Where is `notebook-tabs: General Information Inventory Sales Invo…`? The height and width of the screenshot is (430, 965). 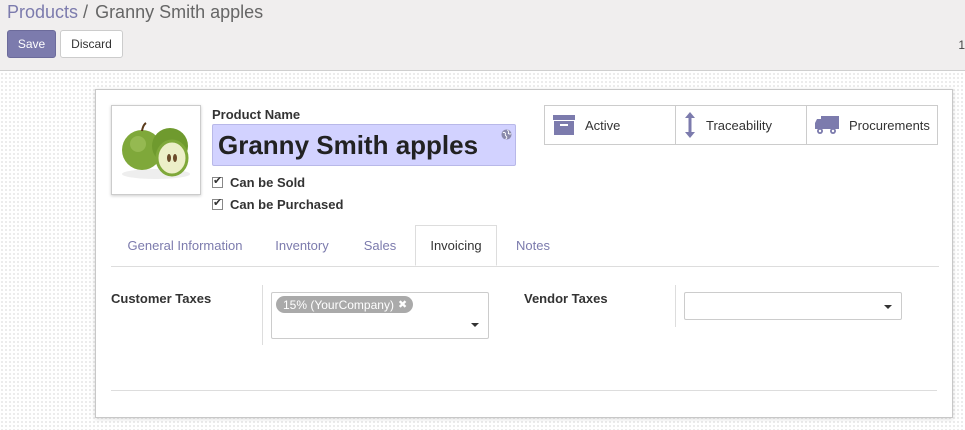
notebook-tabs: General Information Inventory Sales Invo… is located at coordinates (525, 246).